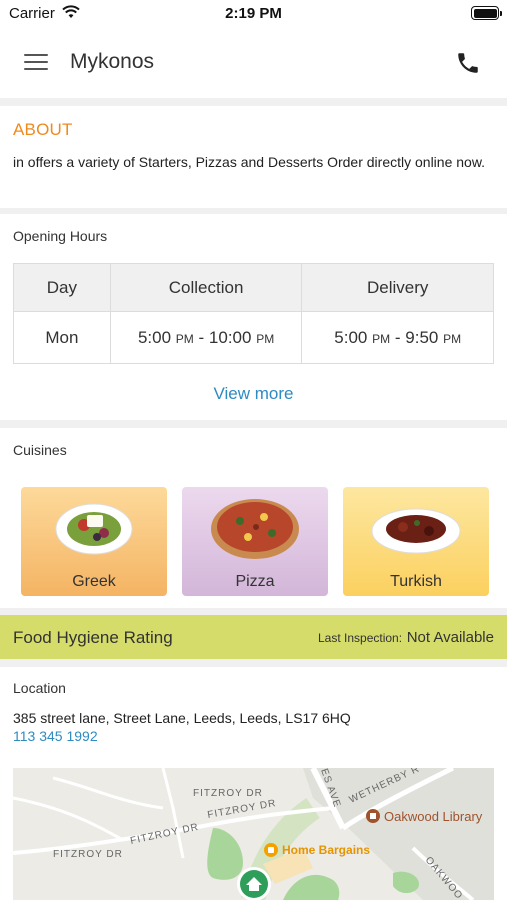  I want to click on view-more-link: View more, so click(253, 394).